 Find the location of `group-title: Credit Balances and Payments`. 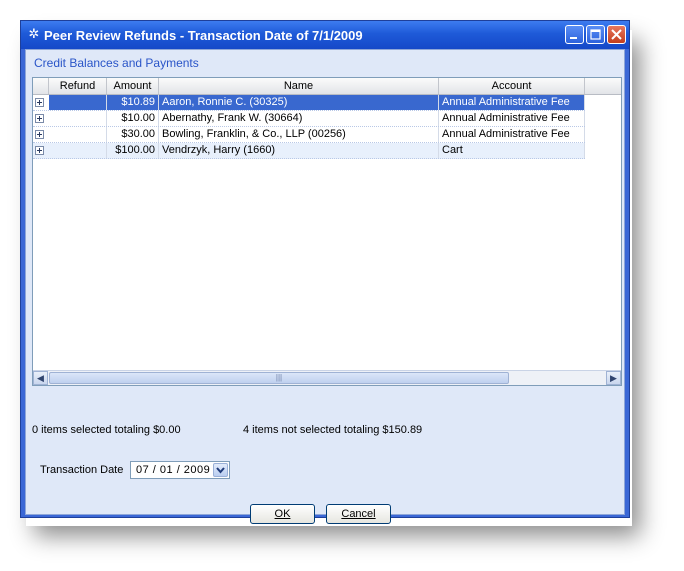

group-title: Credit Balances and Payments is located at coordinates (116, 63).